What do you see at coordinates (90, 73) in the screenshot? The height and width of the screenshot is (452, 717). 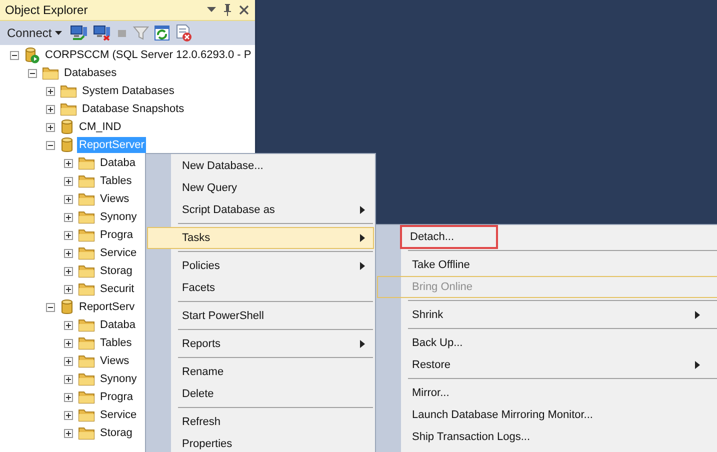 I see `tree-item: Databases` at bounding box center [90, 73].